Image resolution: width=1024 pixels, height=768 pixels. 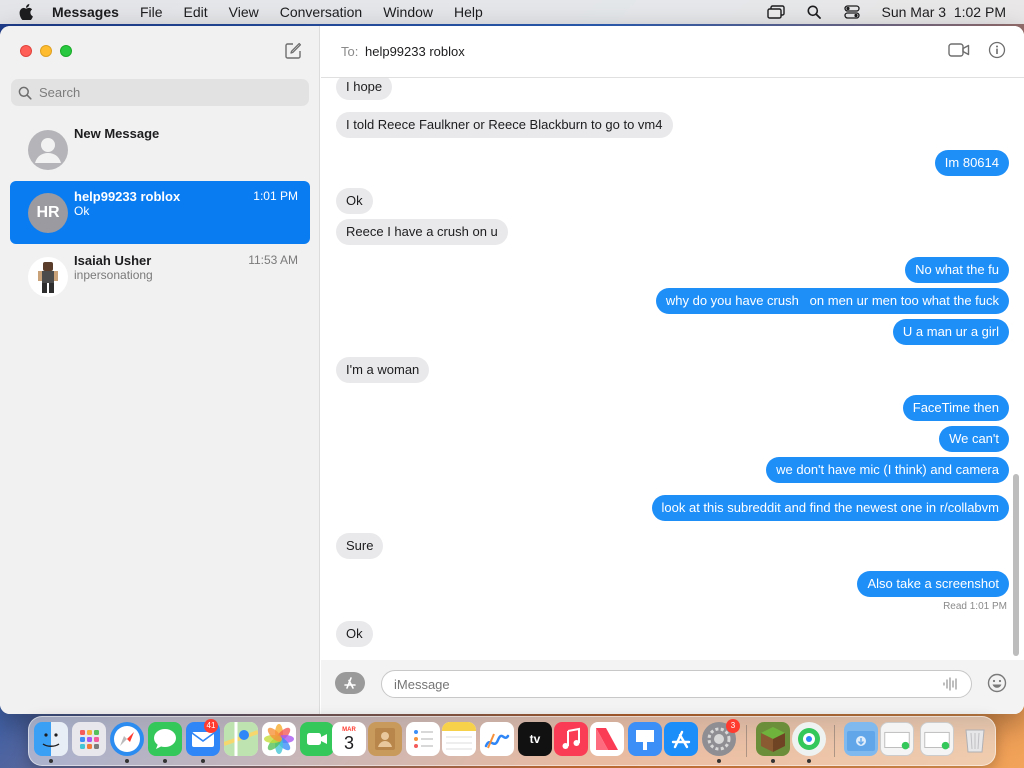 What do you see at coordinates (85, 12) in the screenshot?
I see `menu-app-messages: Messages` at bounding box center [85, 12].